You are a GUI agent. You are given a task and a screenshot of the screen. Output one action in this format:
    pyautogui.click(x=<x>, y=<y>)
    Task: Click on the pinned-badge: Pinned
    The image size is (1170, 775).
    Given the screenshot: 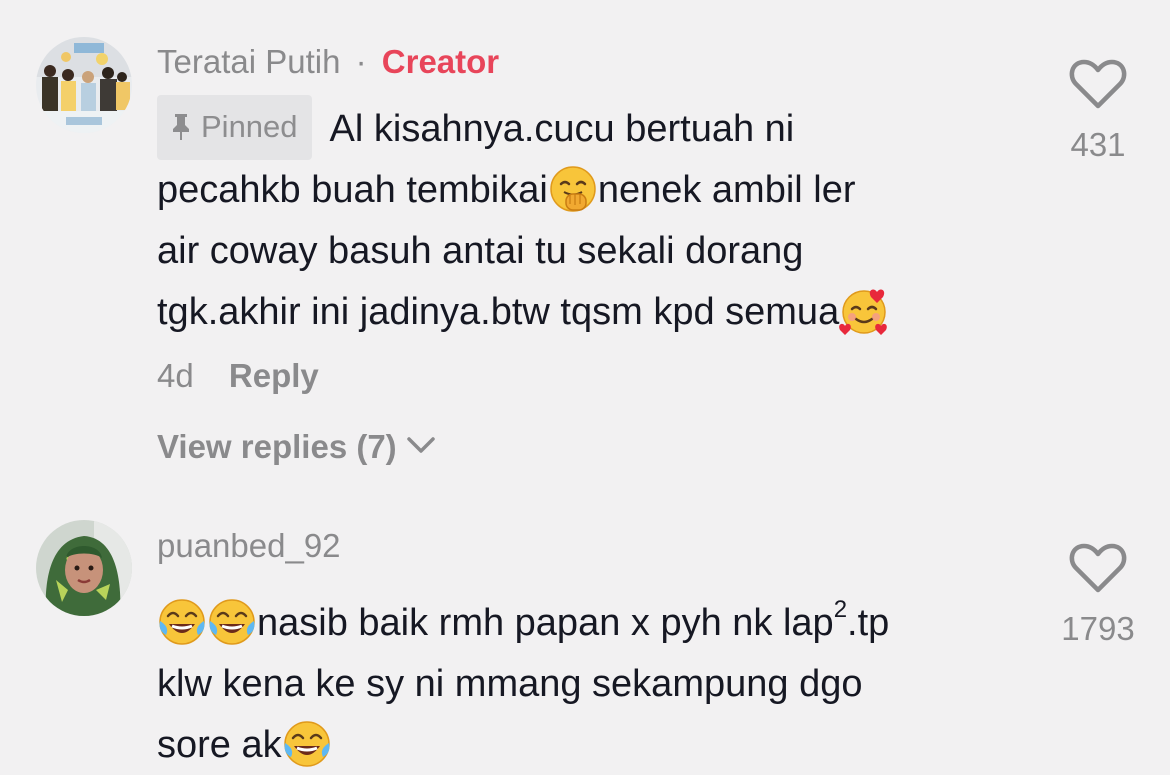 What is the action you would take?
    pyautogui.click(x=234, y=127)
    